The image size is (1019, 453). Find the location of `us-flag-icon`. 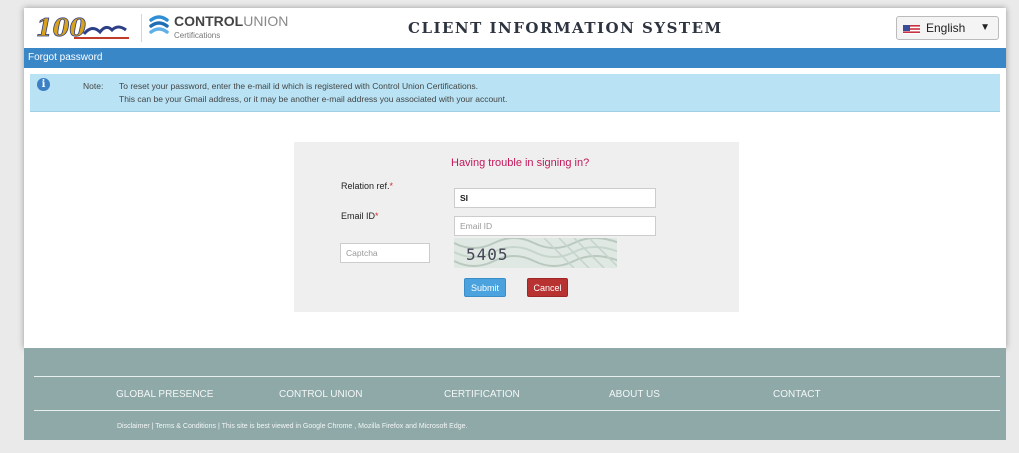

us-flag-icon is located at coordinates (911, 28).